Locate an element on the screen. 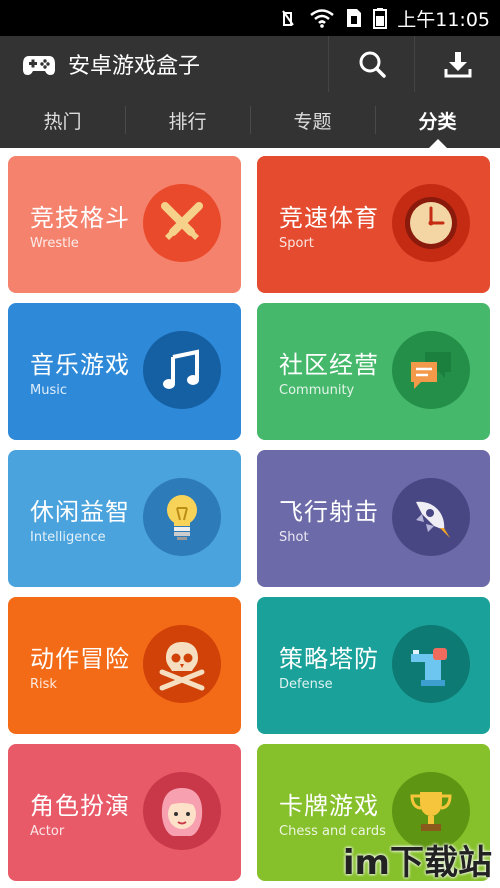  category-card-sport: 竞速体育 Sport is located at coordinates (373, 224).